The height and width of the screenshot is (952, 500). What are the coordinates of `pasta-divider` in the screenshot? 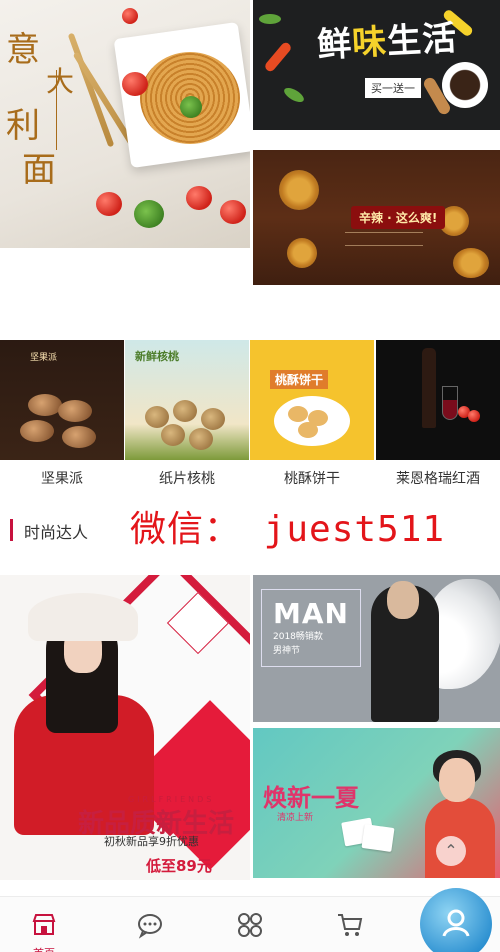 It's located at (62, 110).